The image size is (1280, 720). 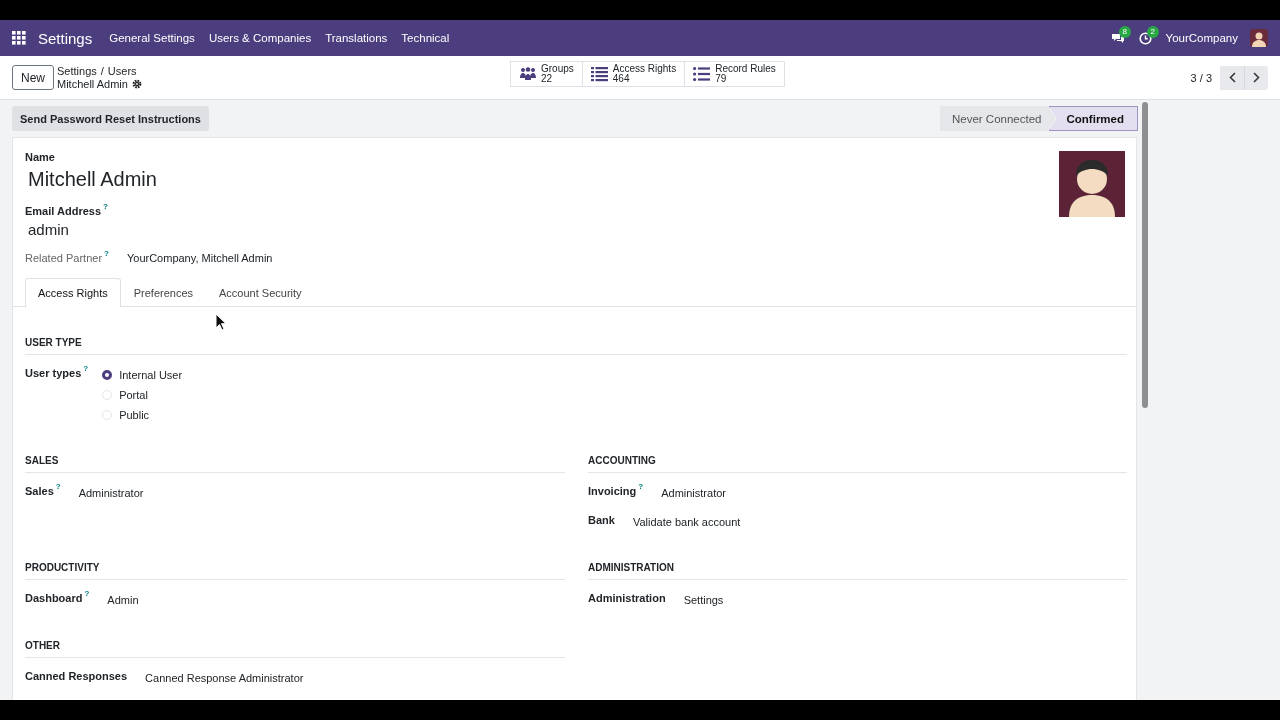 I want to click on field-label: Canned Responses, so click(x=76, y=677).